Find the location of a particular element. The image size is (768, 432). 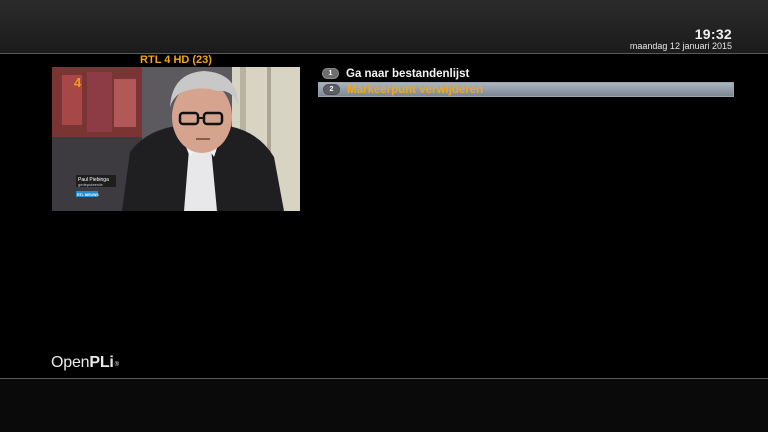

date-label: maandag 12 januari 2015 is located at coordinates (680, 46).